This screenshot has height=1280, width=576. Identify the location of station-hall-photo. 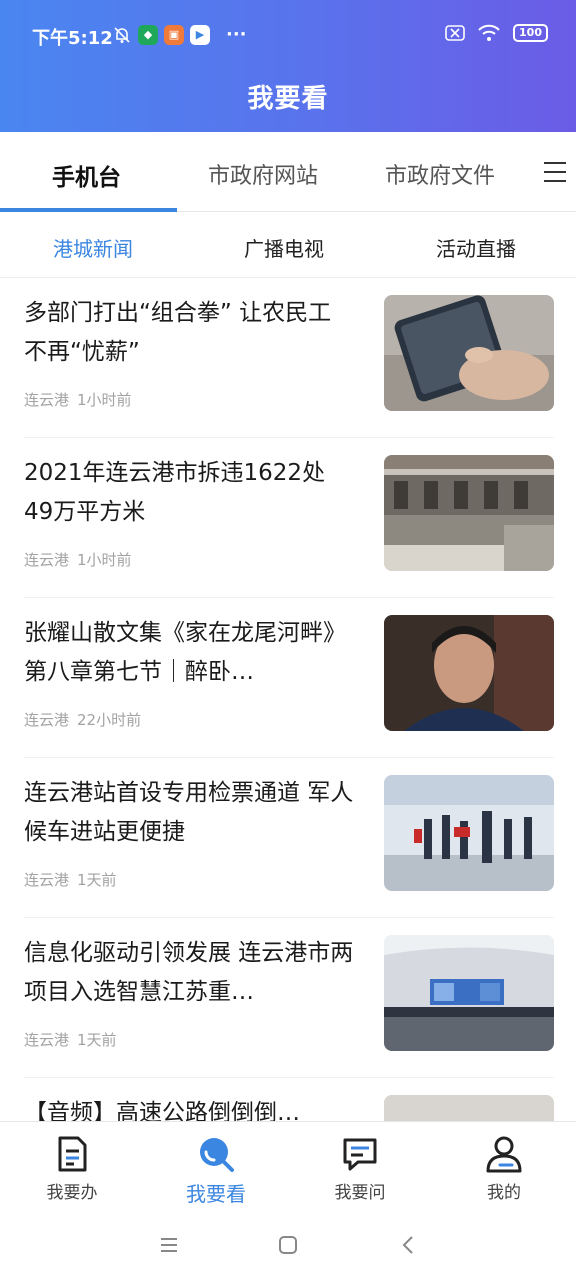
(469, 833).